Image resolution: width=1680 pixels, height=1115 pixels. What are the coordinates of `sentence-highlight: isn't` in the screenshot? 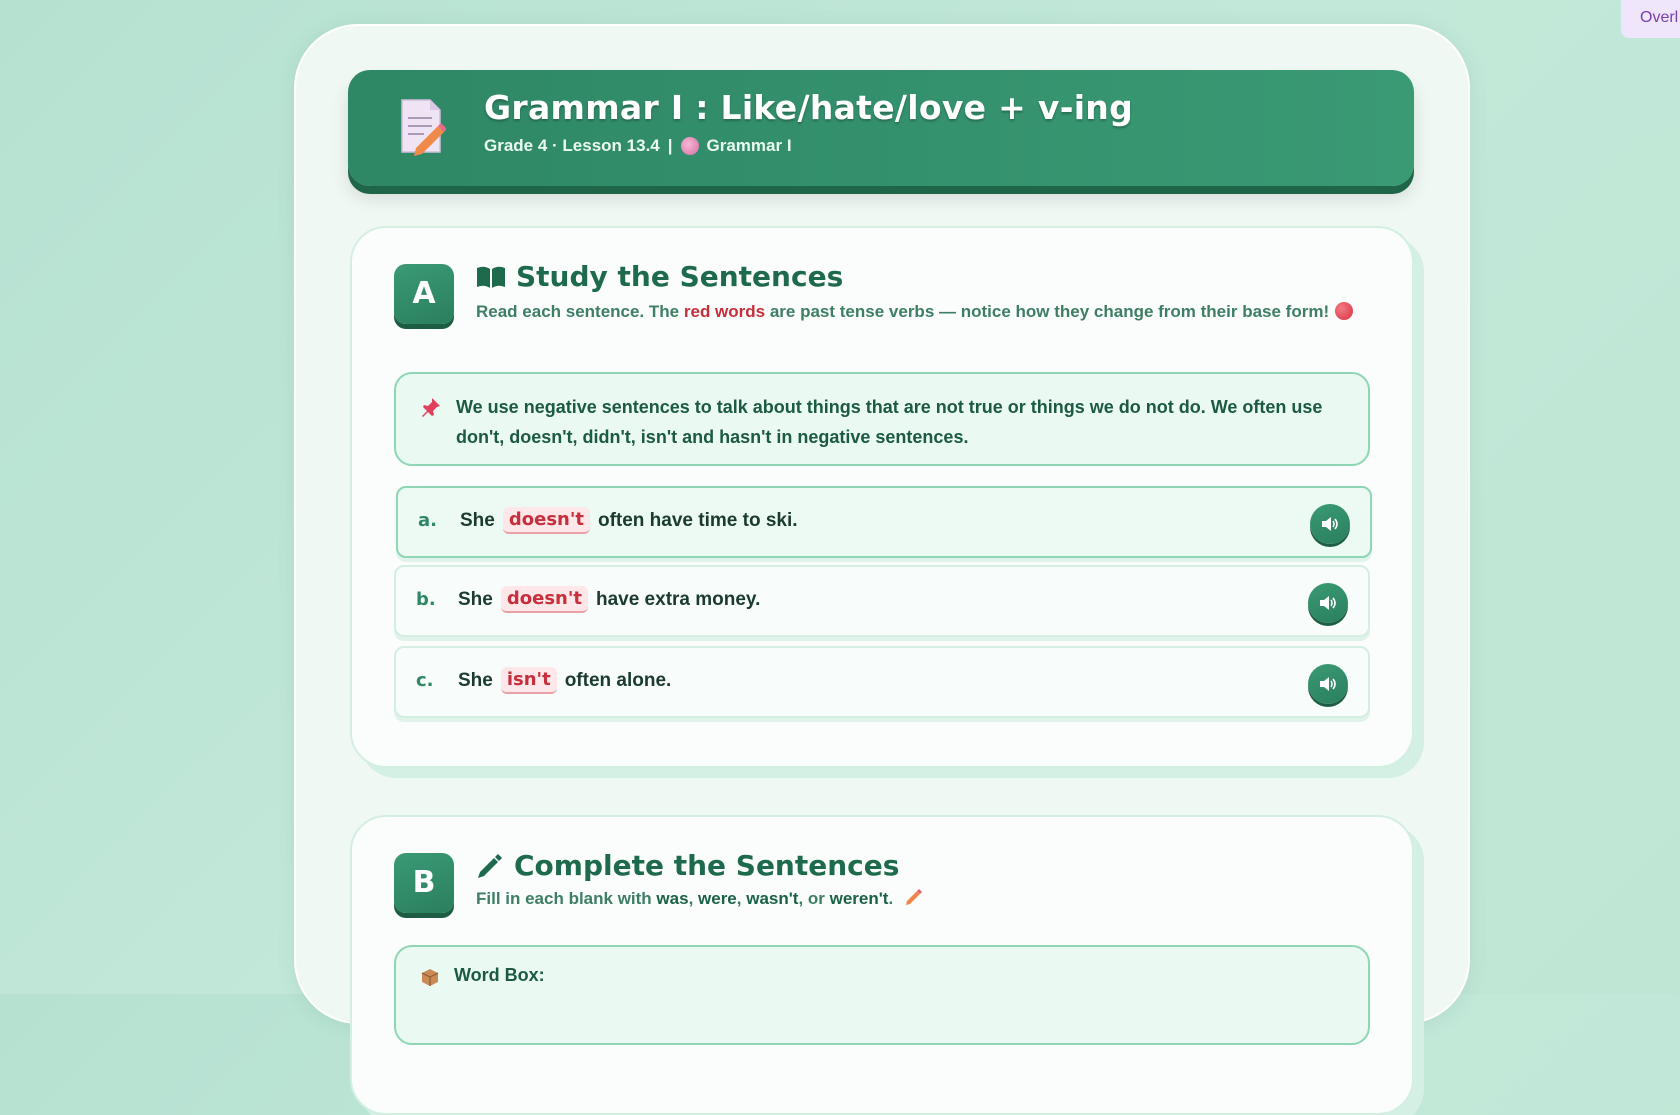 It's located at (528, 680).